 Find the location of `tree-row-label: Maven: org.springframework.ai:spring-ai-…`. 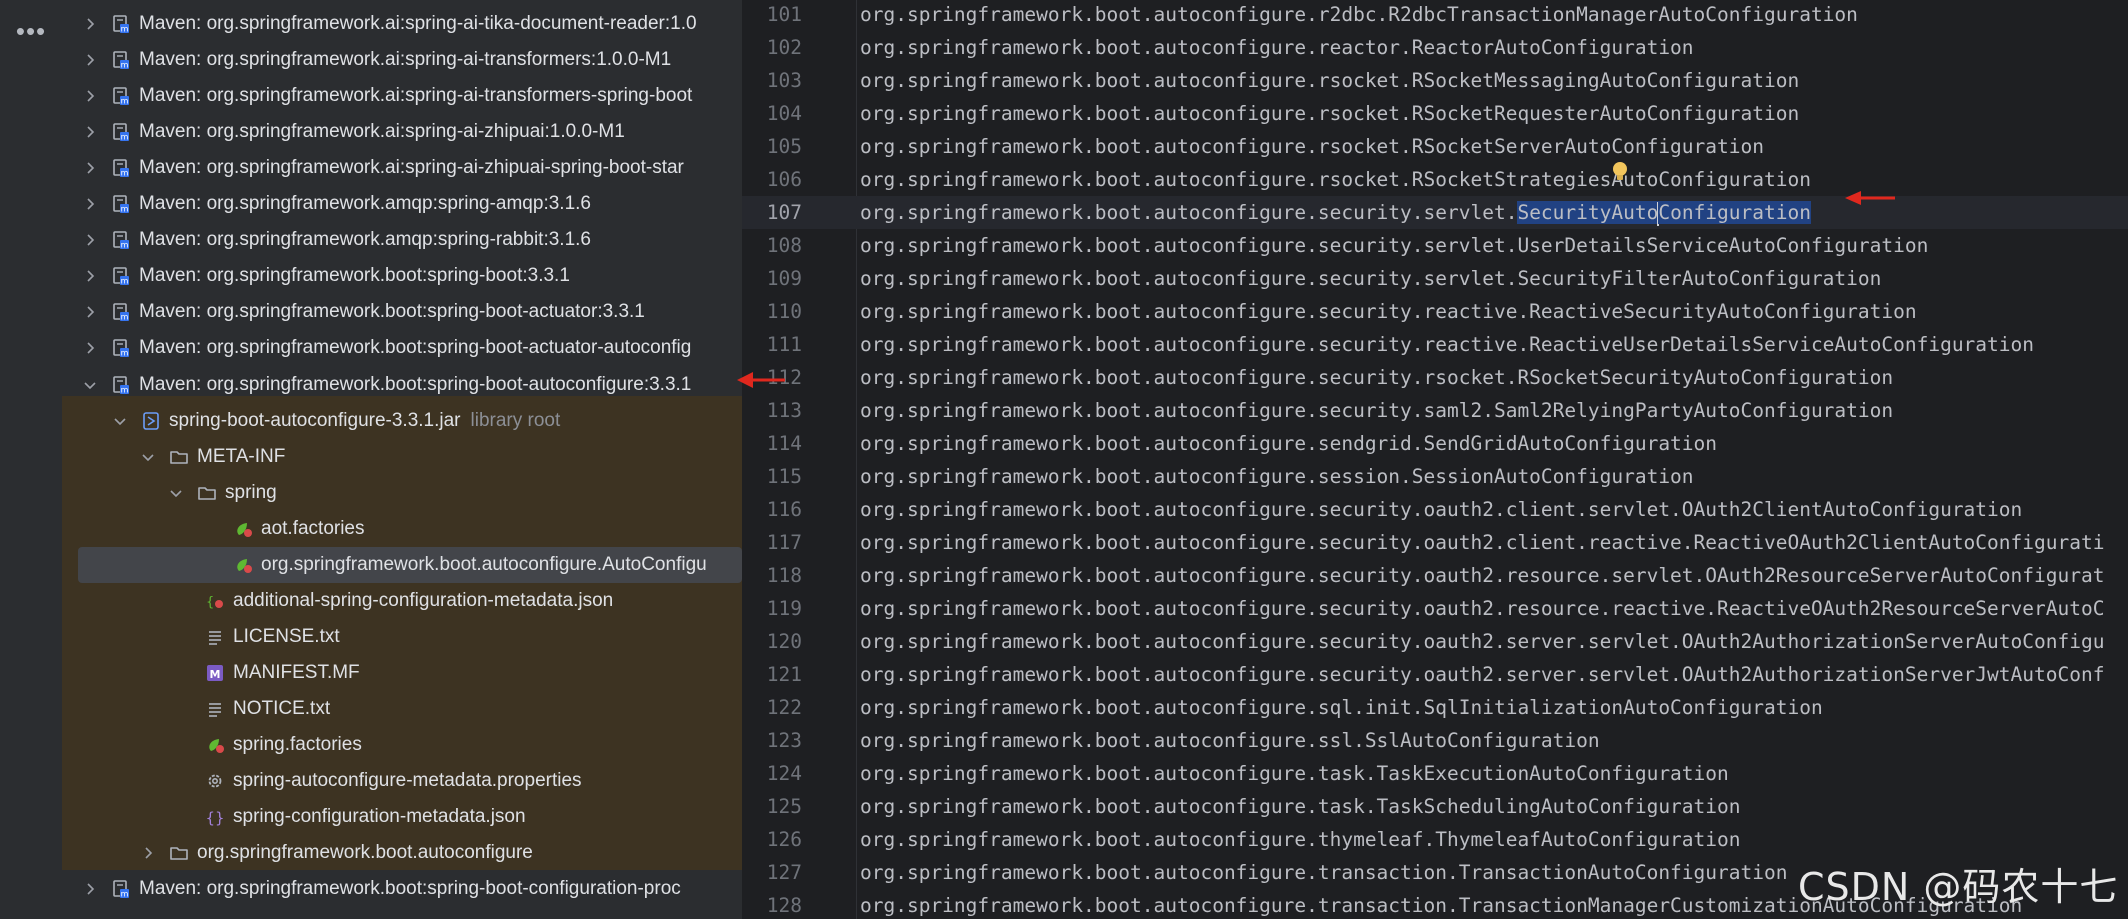

tree-row-label: Maven: org.springframework.ai:spring-ai-… is located at coordinates (416, 96).